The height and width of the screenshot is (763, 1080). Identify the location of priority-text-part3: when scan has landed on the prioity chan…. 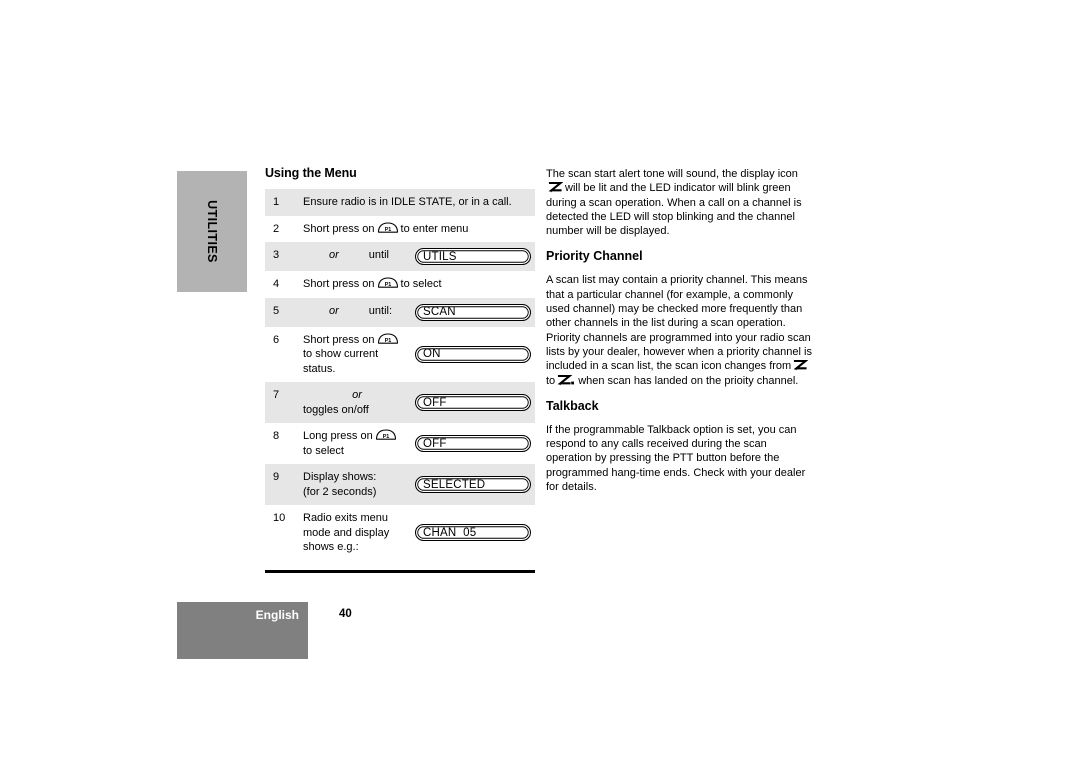
(688, 380).